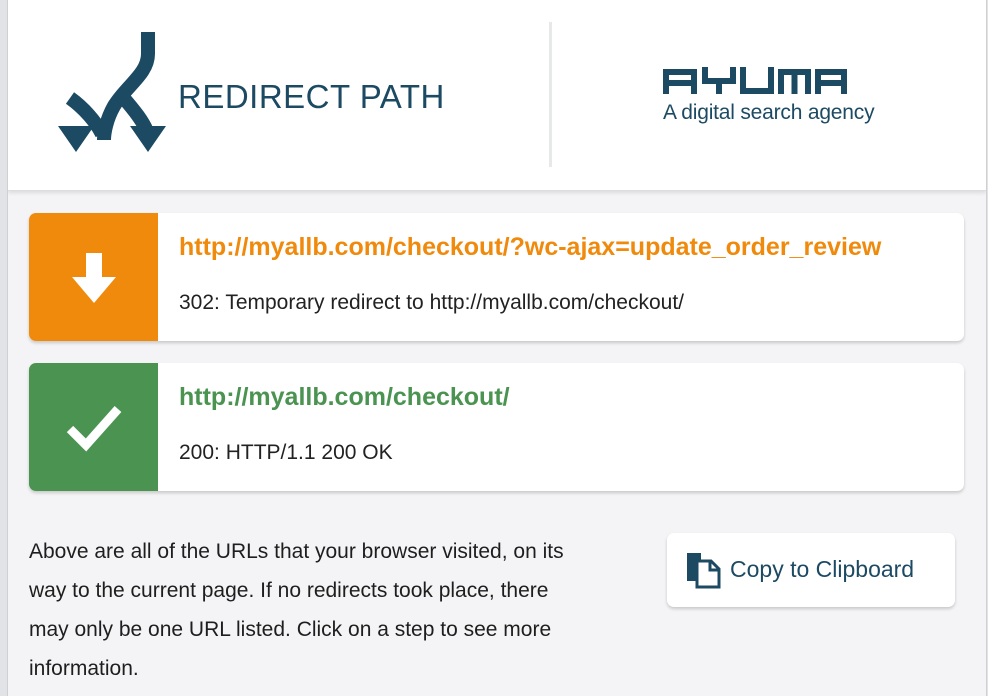 This screenshot has height=696, width=988. Describe the element at coordinates (286, 452) in the screenshot. I see `step-description: 200: HTTP/1.1 200 OK` at that location.